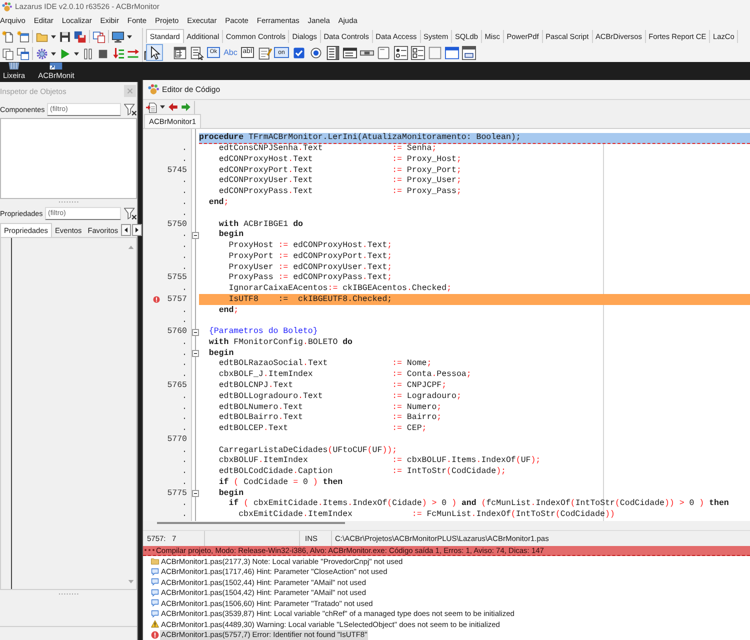 This screenshot has height=640, width=750. I want to click on code-line: := Nome;, so click(412, 364).